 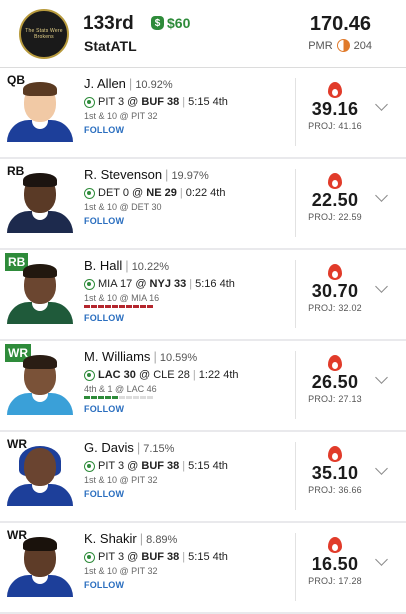 What do you see at coordinates (121, 571) in the screenshot?
I see `down-distance: 1st & 10 @ PIT 32` at bounding box center [121, 571].